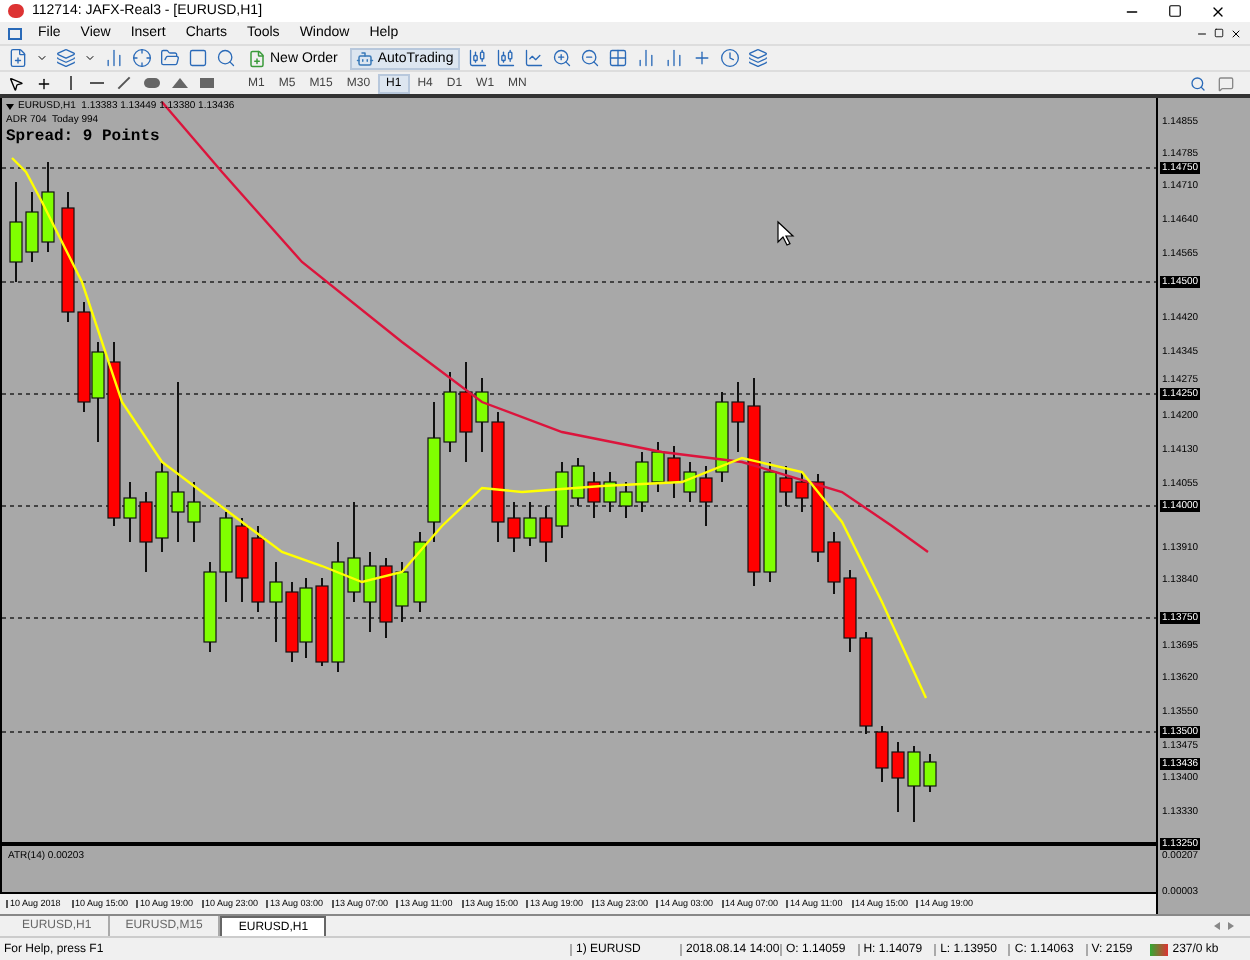 The width and height of the screenshot is (1250, 960). I want to click on app-logo-icon, so click(16, 11).